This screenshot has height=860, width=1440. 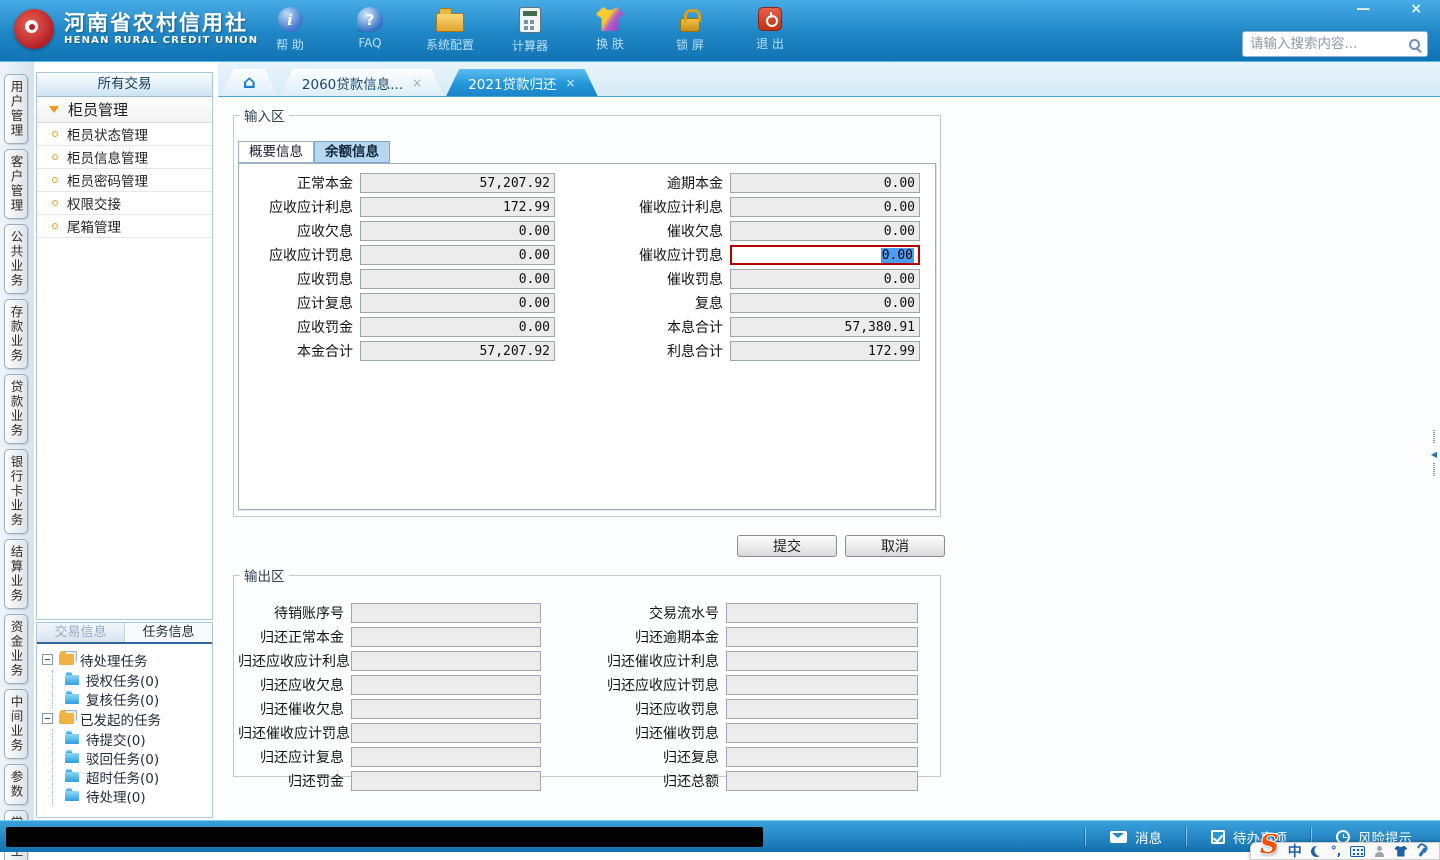 What do you see at coordinates (1363, 9) in the screenshot?
I see `minimize-button: —` at bounding box center [1363, 9].